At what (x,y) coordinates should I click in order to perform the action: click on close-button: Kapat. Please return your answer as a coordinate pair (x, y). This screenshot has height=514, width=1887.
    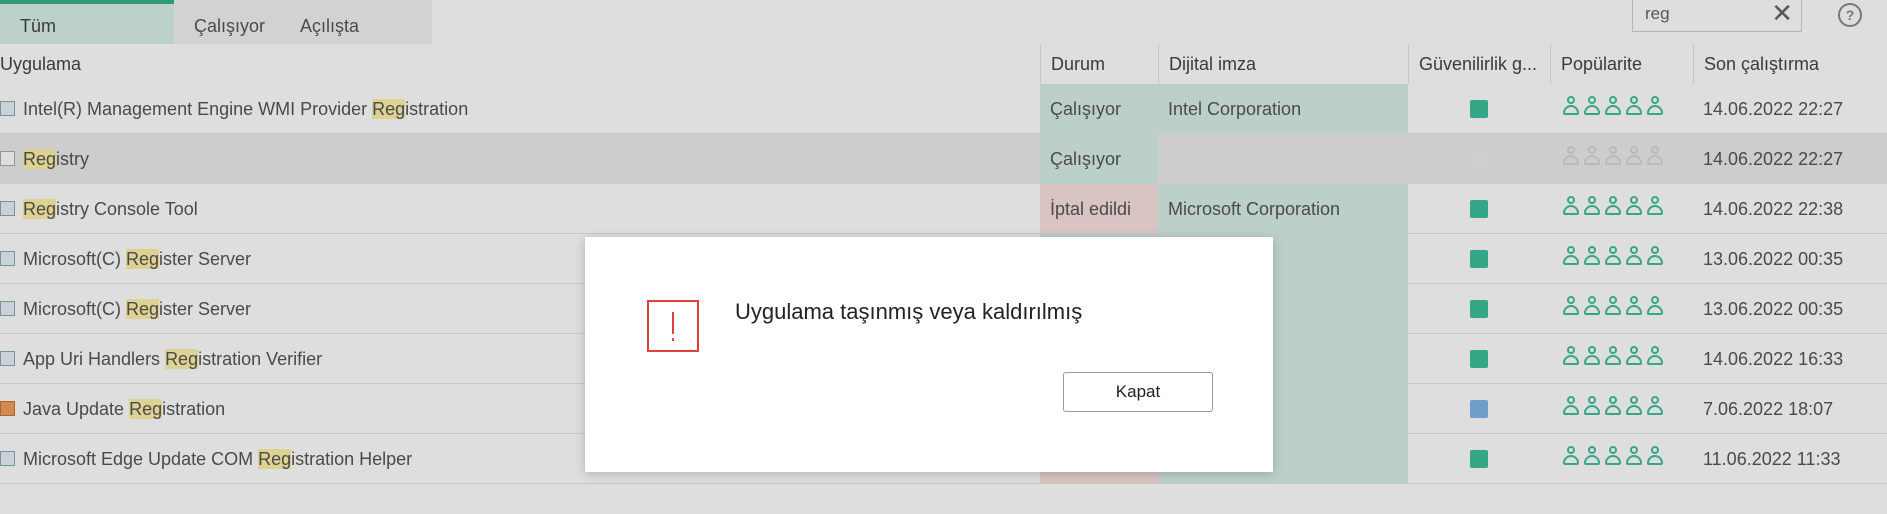
    Looking at the image, I should click on (1138, 392).